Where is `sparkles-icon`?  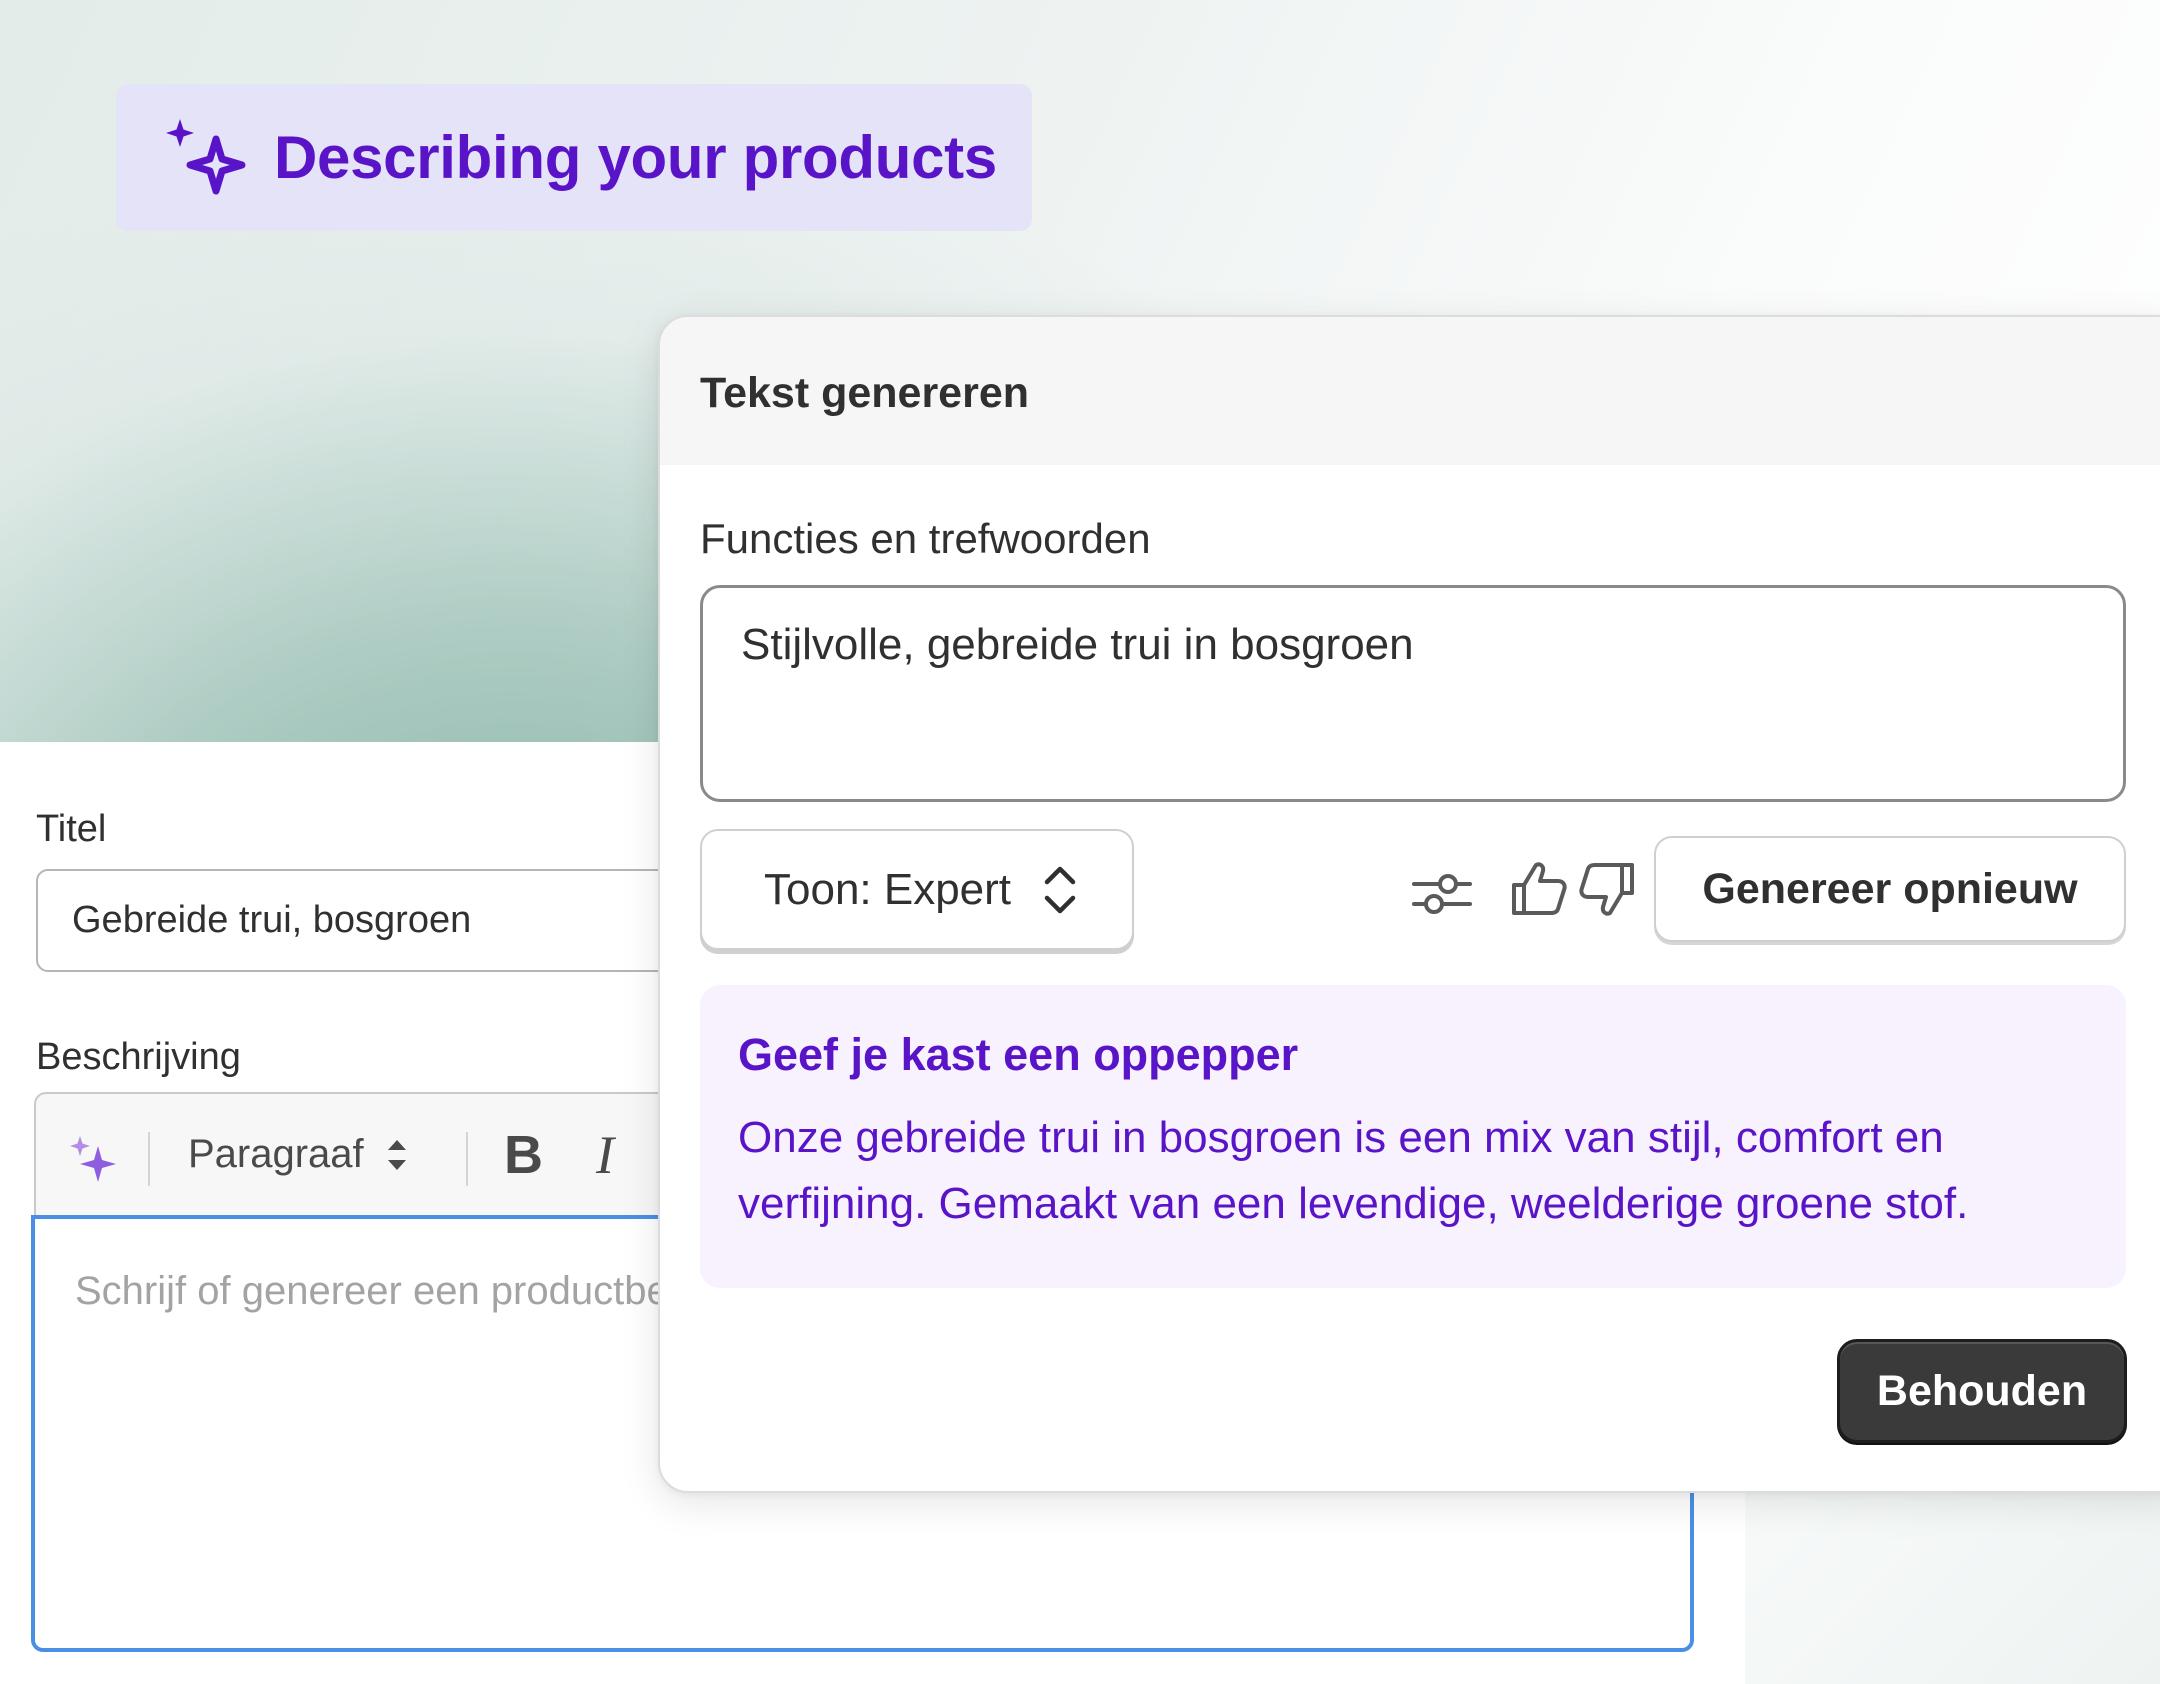 sparkles-icon is located at coordinates (207, 158).